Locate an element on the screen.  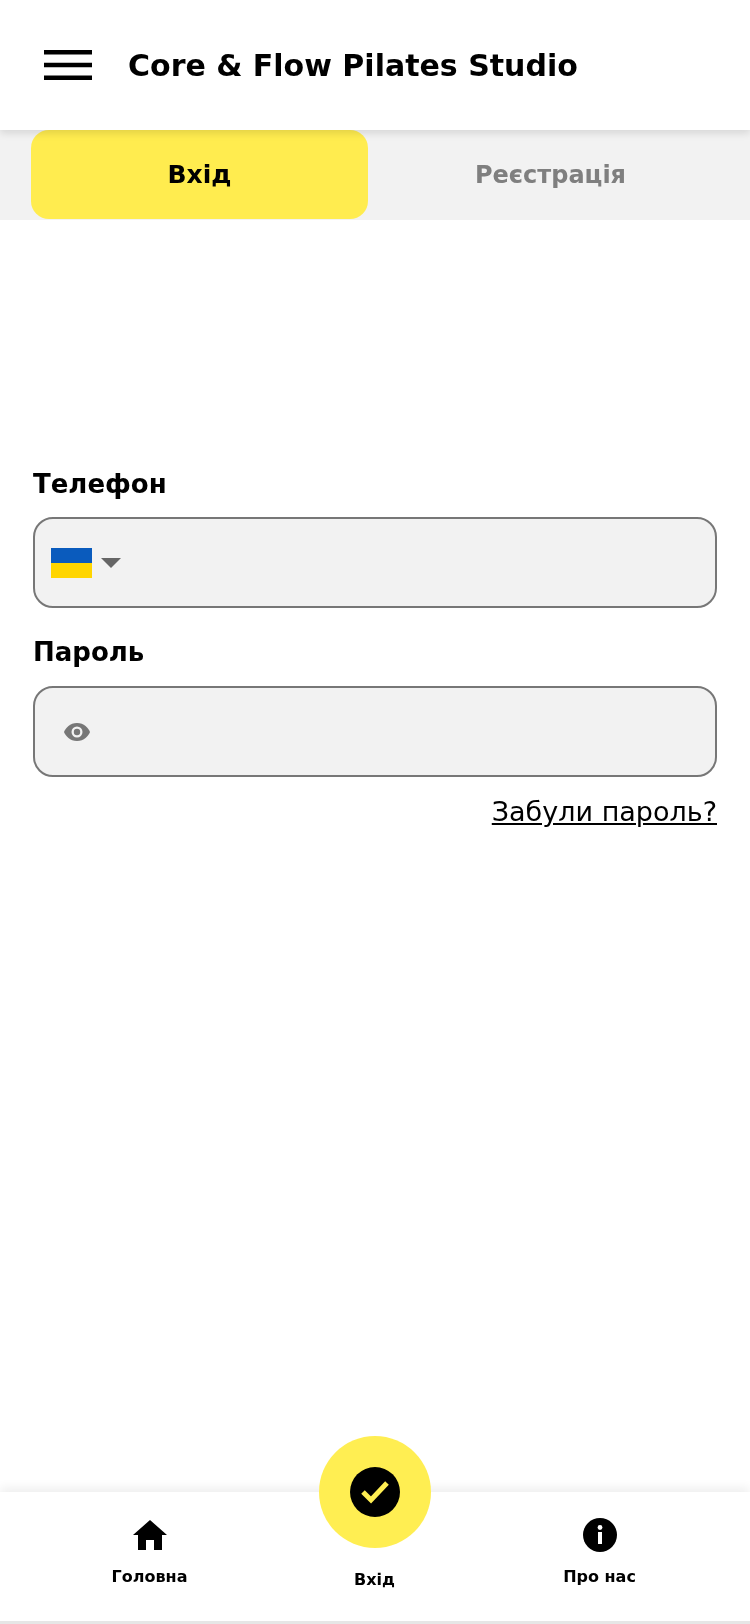
nav-item: Головна is located at coordinates (149, 1540).